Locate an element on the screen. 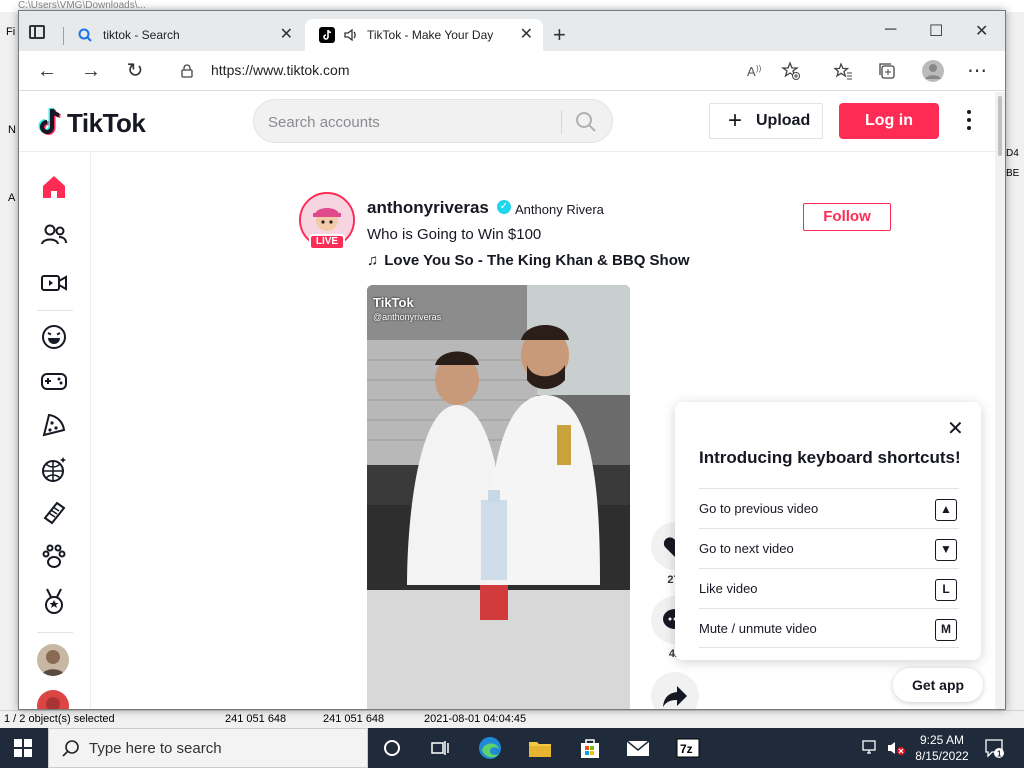  comedy-icon is located at coordinates (54, 337).